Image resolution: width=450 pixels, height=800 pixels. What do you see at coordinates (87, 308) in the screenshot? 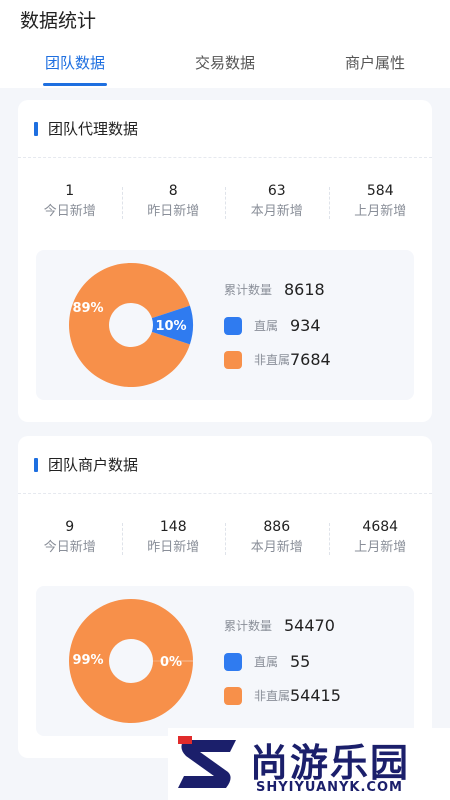
I see `donut-label-indirect: 89%` at bounding box center [87, 308].